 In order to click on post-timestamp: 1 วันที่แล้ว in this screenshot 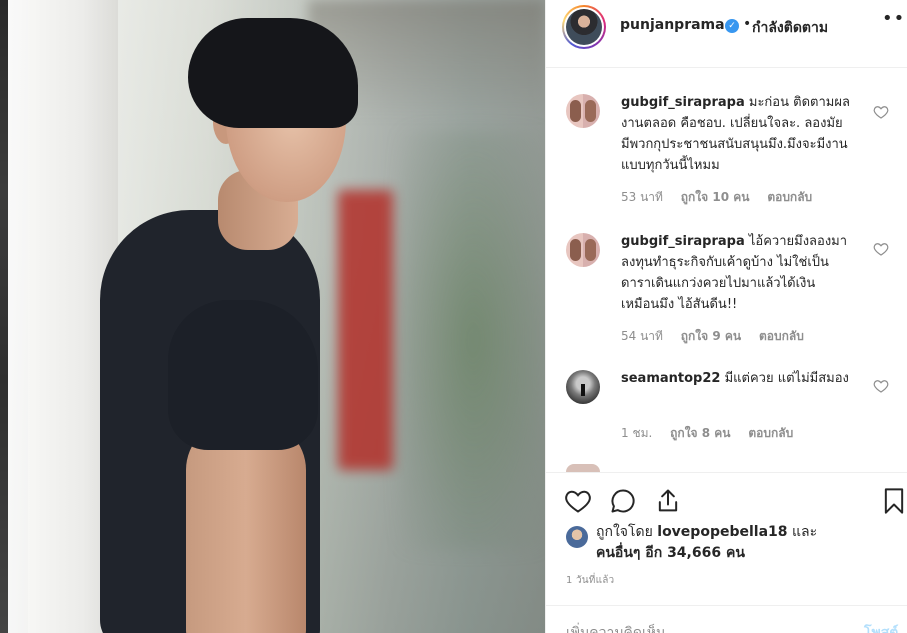, I will do `click(590, 580)`.